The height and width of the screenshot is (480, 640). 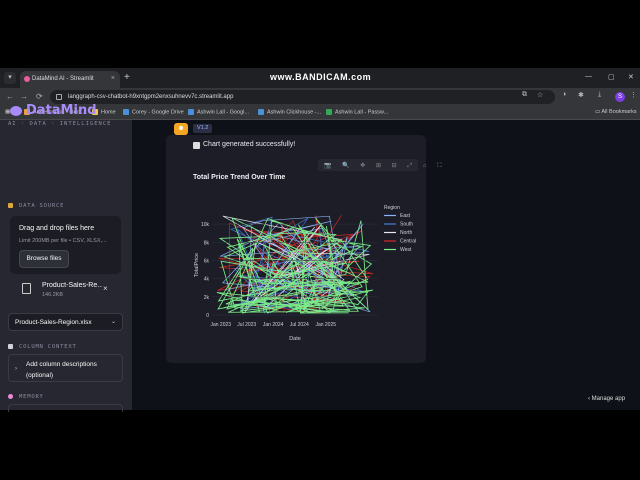 What do you see at coordinates (295, 339) in the screenshot?
I see `x-axis-label: Date` at bounding box center [295, 339].